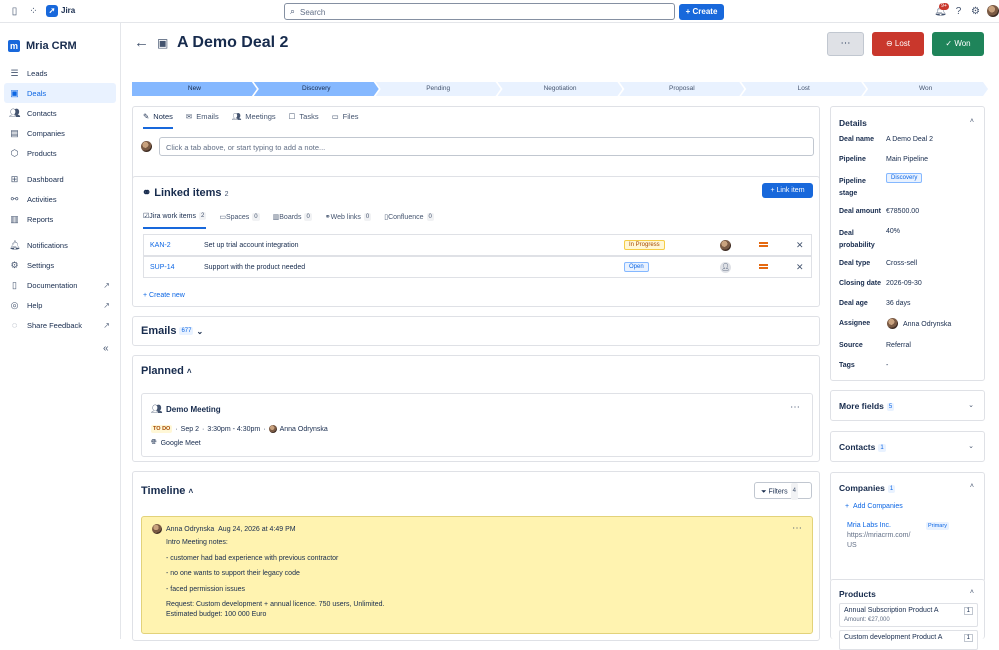  Describe the element at coordinates (60, 305) in the screenshot. I see `sidebar-item-help: ◎ Help ↗` at that location.